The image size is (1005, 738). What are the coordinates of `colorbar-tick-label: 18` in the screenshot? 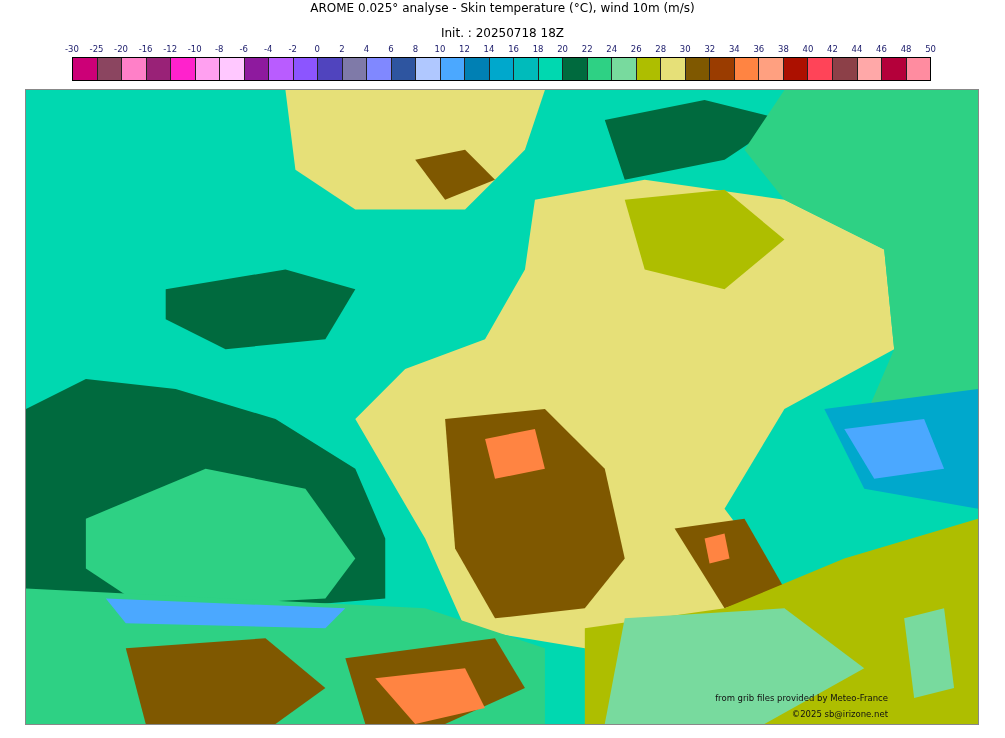 It's located at (538, 49).